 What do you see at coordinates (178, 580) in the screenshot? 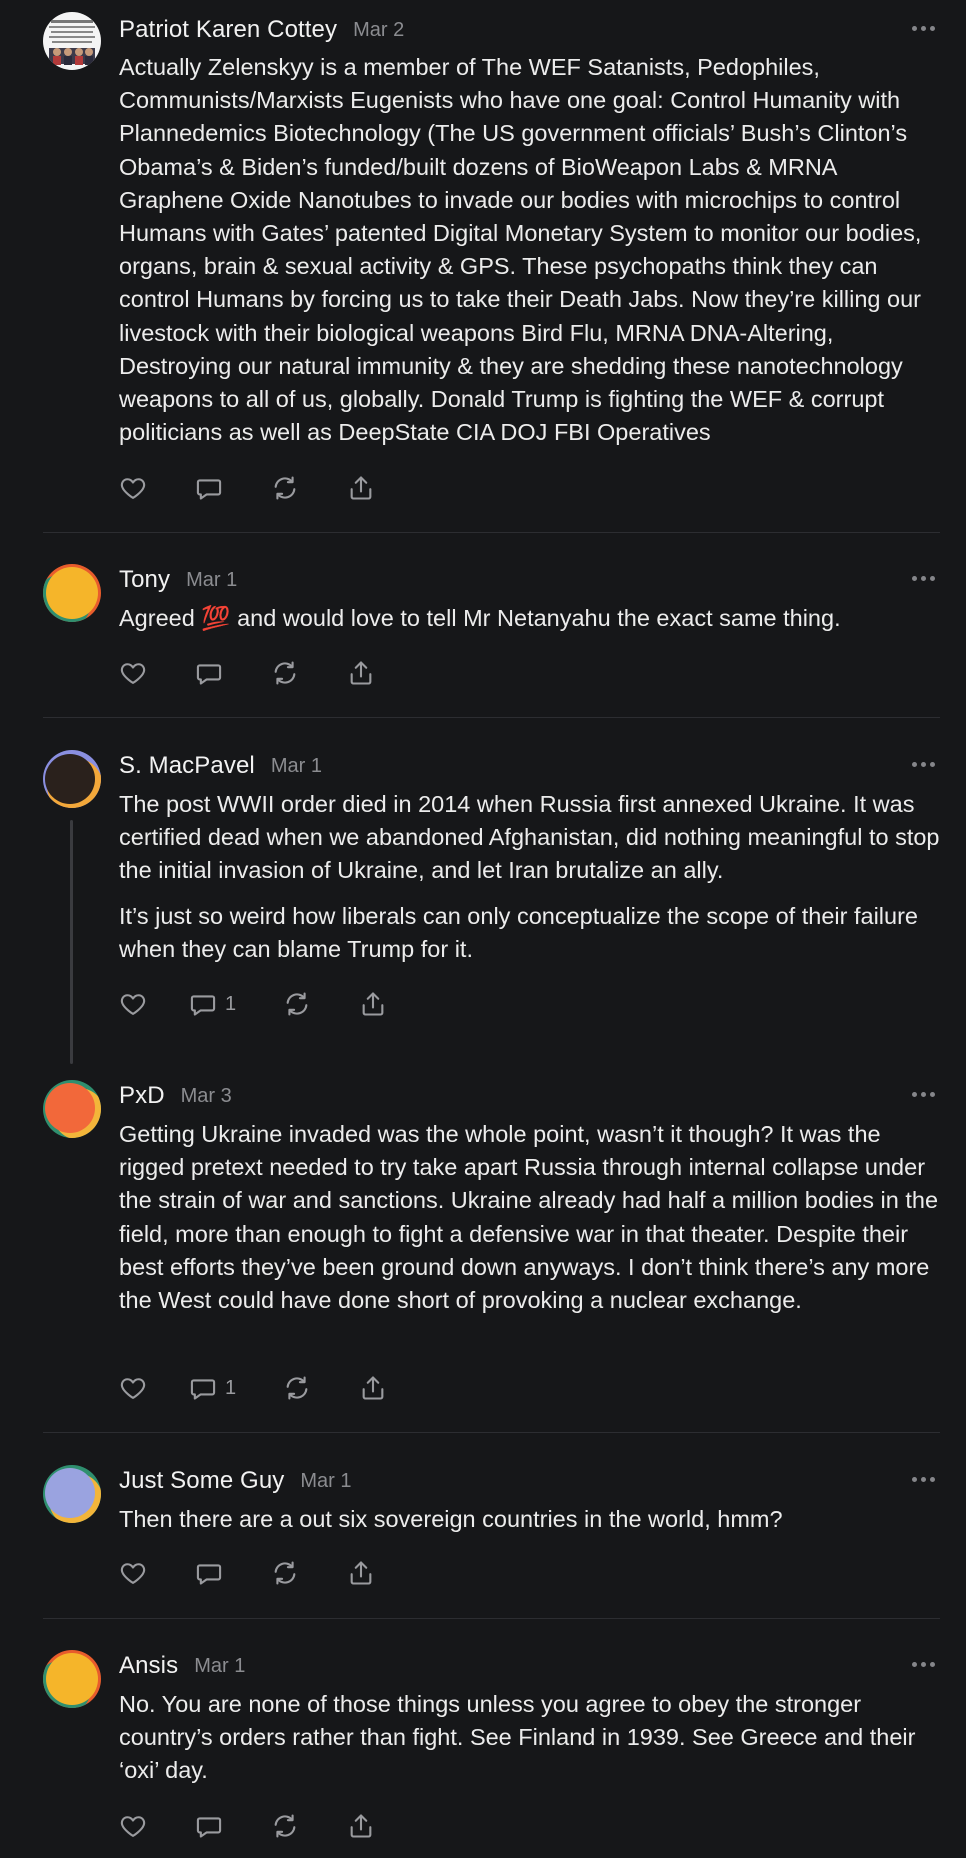
I see `comment-header: Tony Mar 1` at bounding box center [178, 580].